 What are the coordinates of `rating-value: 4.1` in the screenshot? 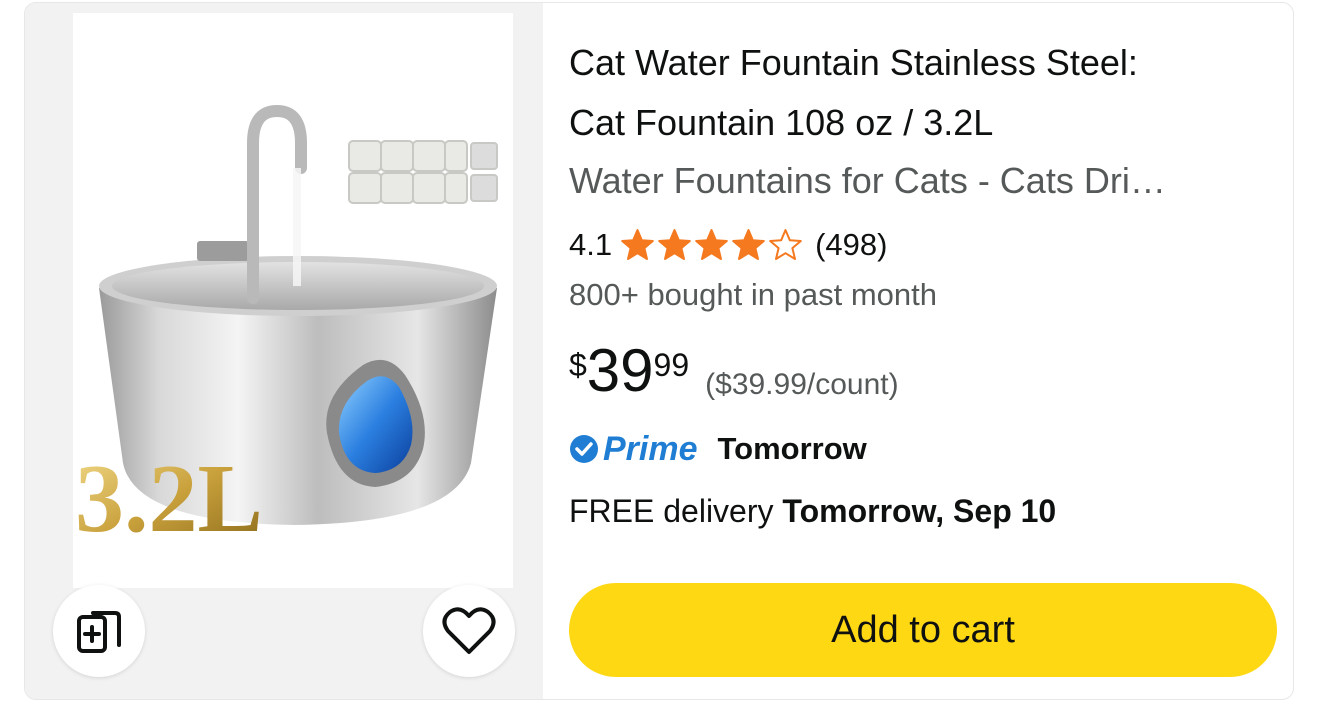 It's located at (591, 244).